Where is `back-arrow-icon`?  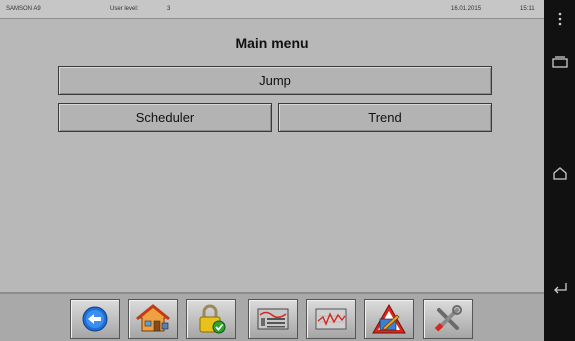
back-arrow-icon is located at coordinates (95, 319).